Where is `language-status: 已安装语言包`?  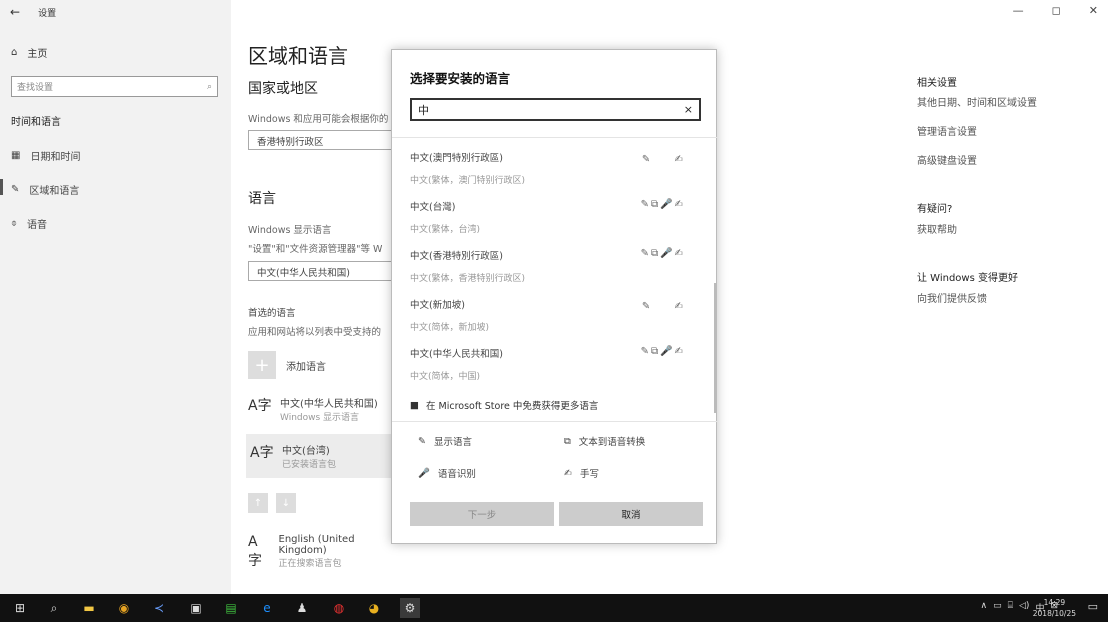 language-status: 已安装语言包 is located at coordinates (309, 465).